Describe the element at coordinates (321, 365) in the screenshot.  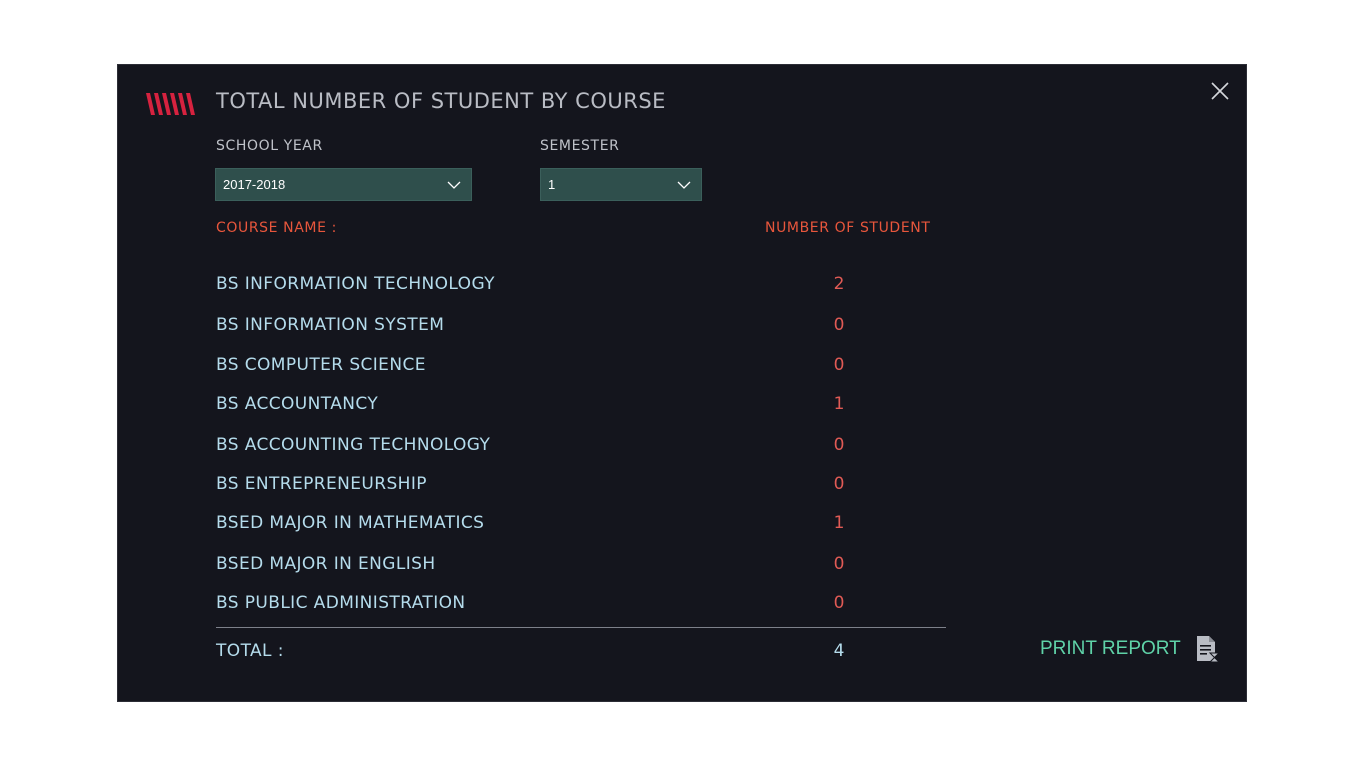
I see `course-name: BS COMPUTER SCIENCE` at that location.